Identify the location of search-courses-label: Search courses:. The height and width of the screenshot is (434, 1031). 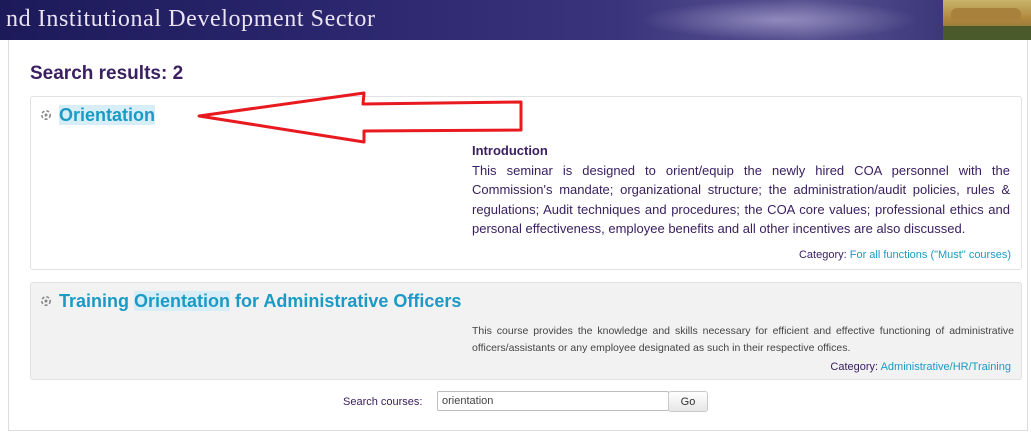
(383, 402).